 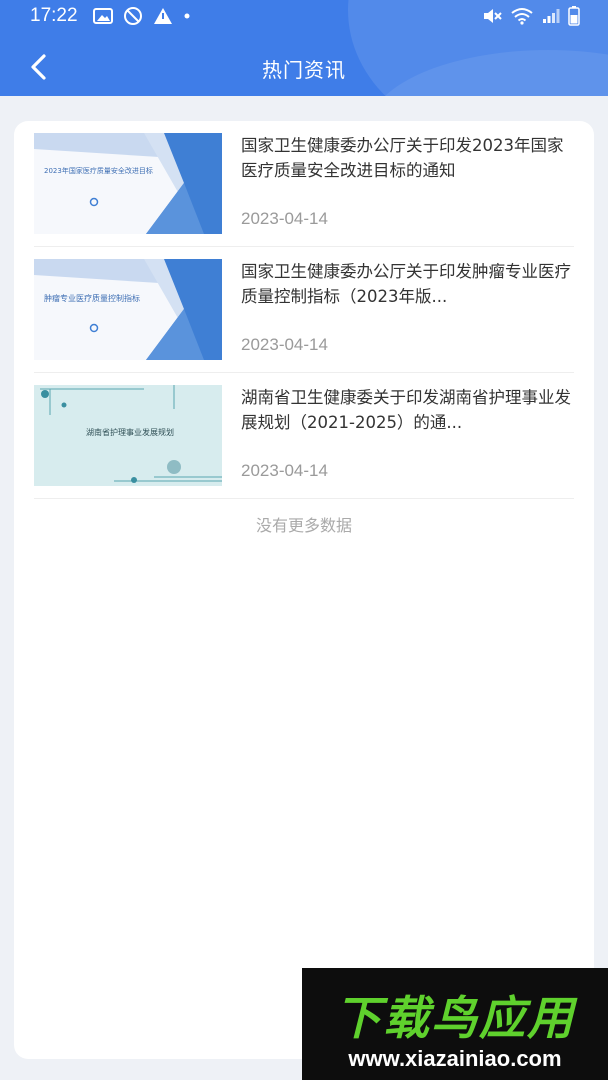 What do you see at coordinates (455, 1018) in the screenshot?
I see `watermark-brand: 下载鸟应用` at bounding box center [455, 1018].